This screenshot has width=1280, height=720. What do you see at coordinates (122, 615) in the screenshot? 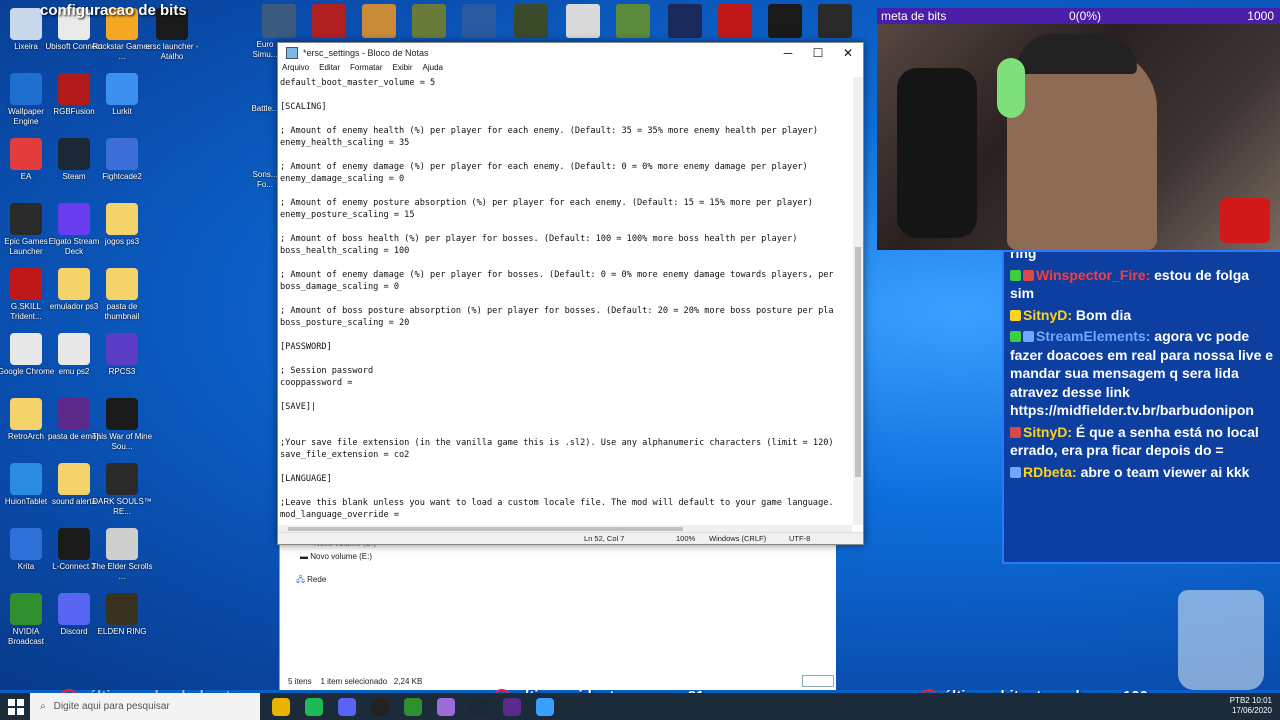
I see `desktop-icon: ELDEN RING` at bounding box center [122, 615].